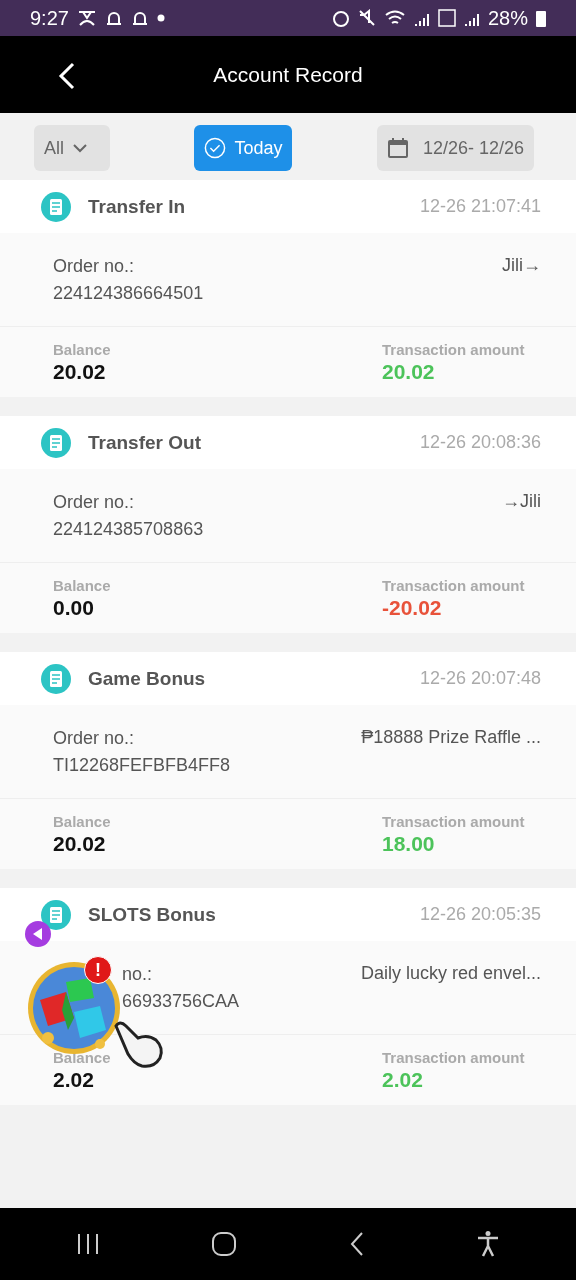 This screenshot has height=1280, width=576. Describe the element at coordinates (74, 607) in the screenshot. I see `balance-value: 0.00` at that location.